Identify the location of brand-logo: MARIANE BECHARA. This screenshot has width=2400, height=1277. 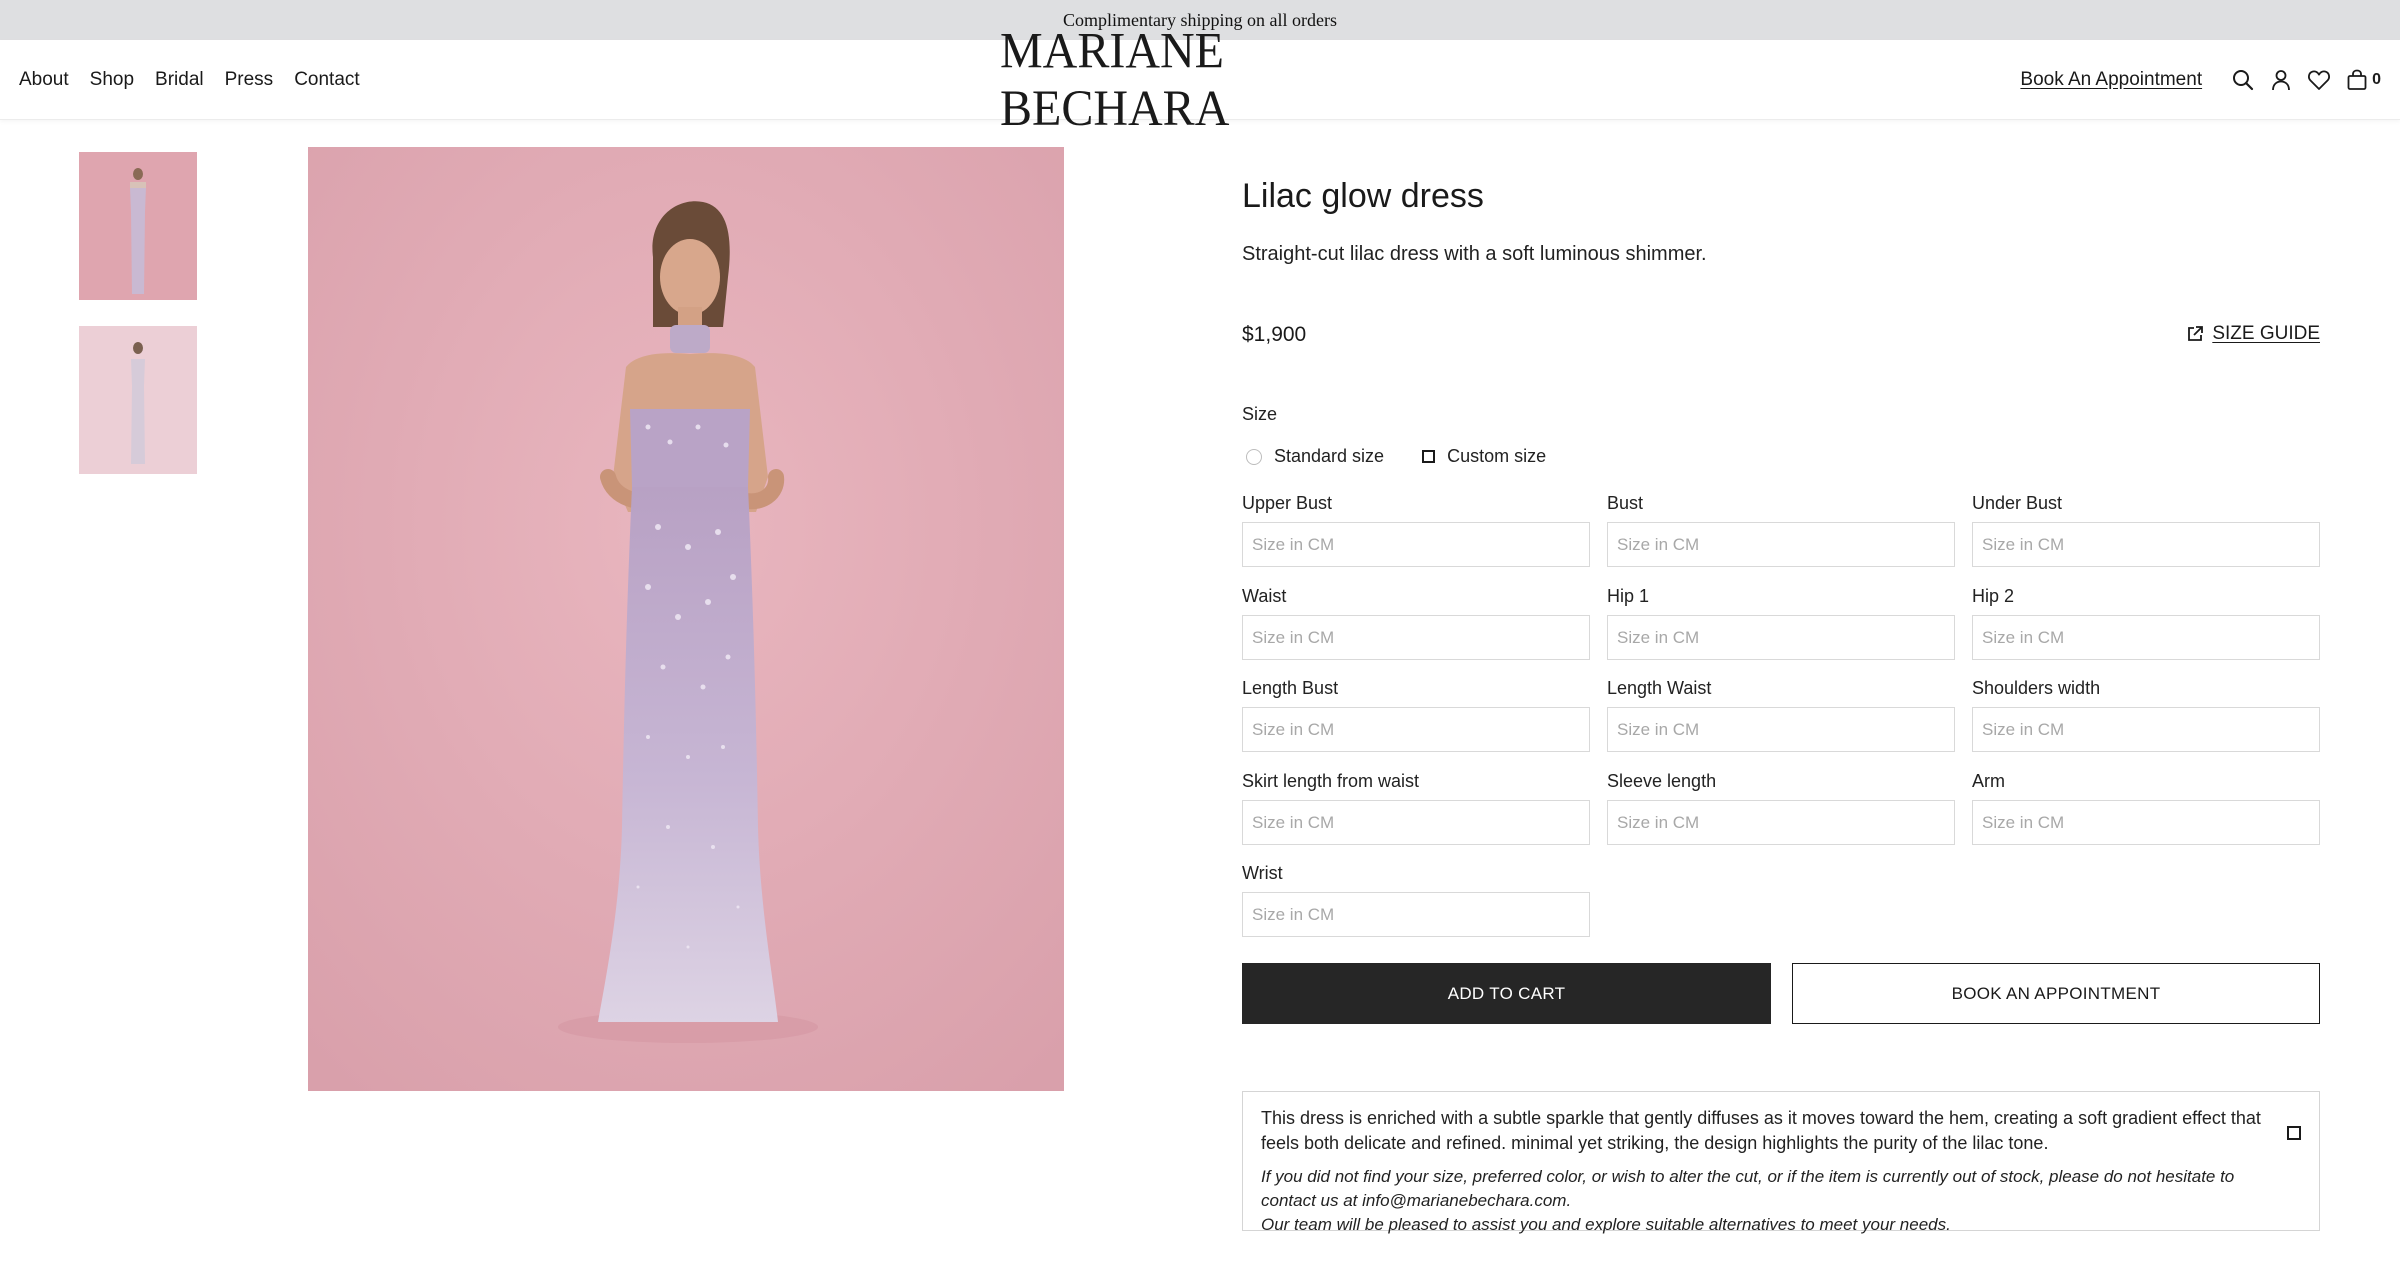
(1200, 79).